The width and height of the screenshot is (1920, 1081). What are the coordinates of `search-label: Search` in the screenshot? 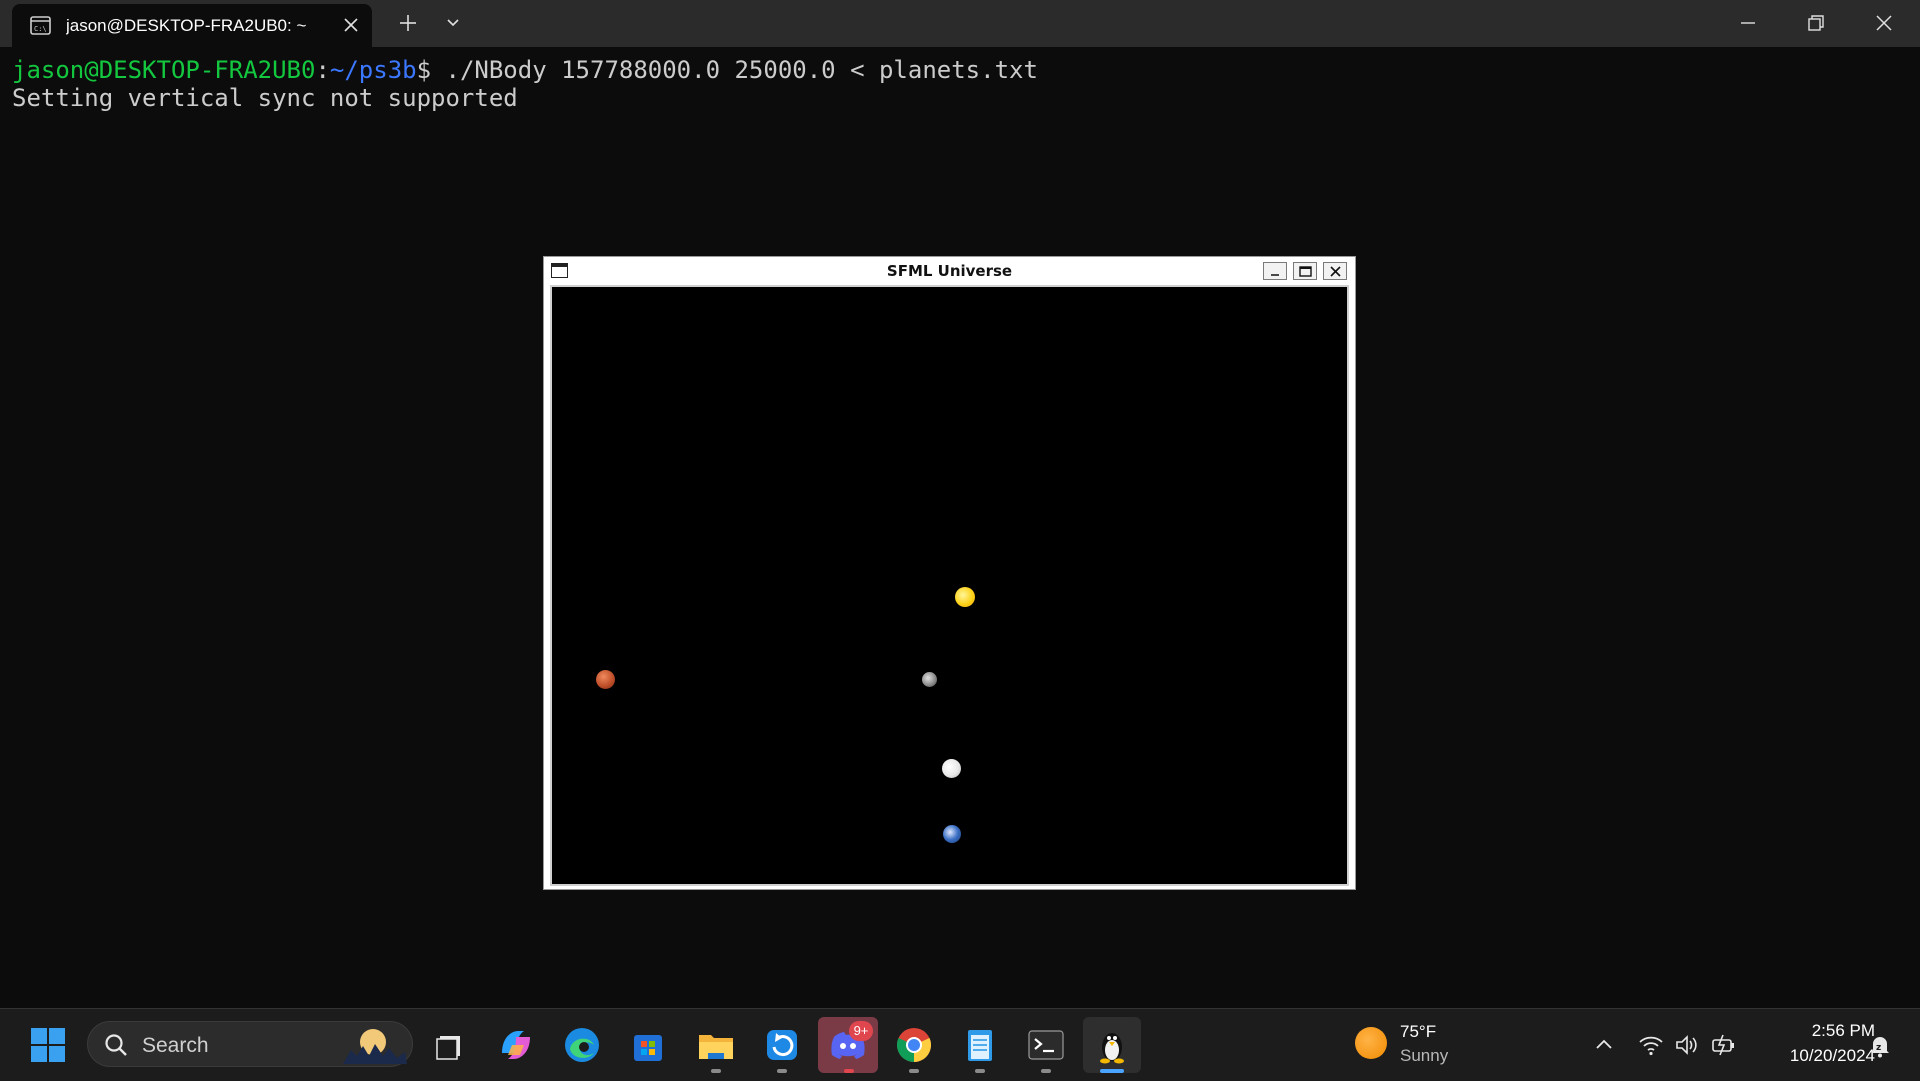 It's located at (175, 1045).